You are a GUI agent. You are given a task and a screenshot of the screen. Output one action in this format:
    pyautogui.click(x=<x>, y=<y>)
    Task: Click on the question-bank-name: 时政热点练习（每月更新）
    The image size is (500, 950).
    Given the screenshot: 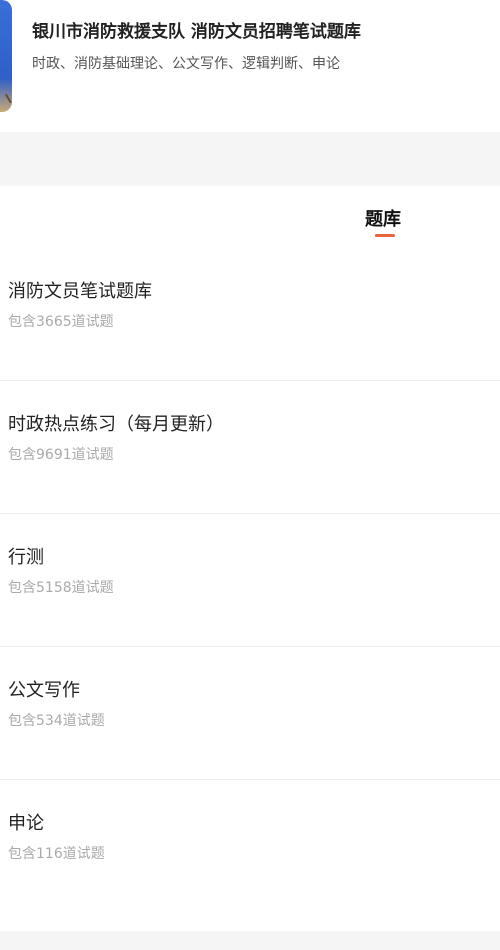 What is the action you would take?
    pyautogui.click(x=116, y=424)
    